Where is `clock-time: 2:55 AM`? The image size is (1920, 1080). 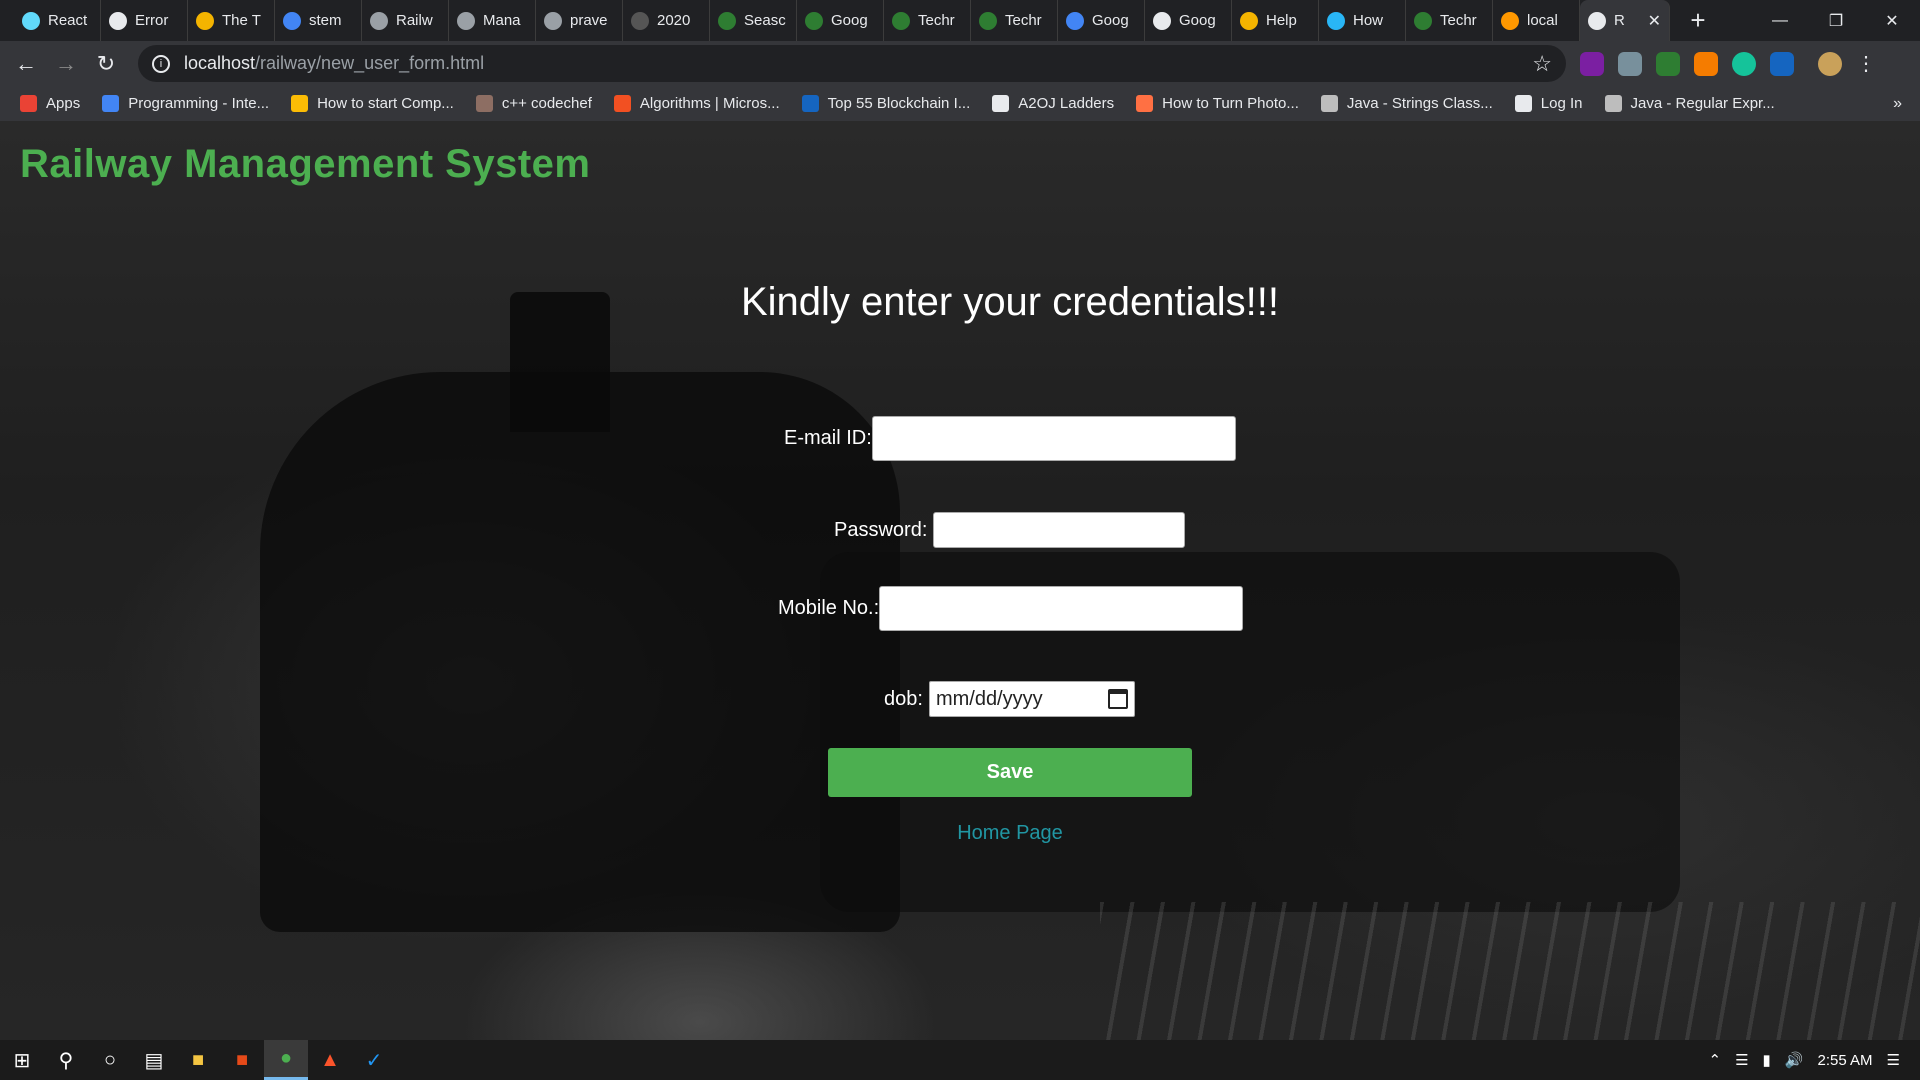
clock-time: 2:55 AM is located at coordinates (1845, 1060).